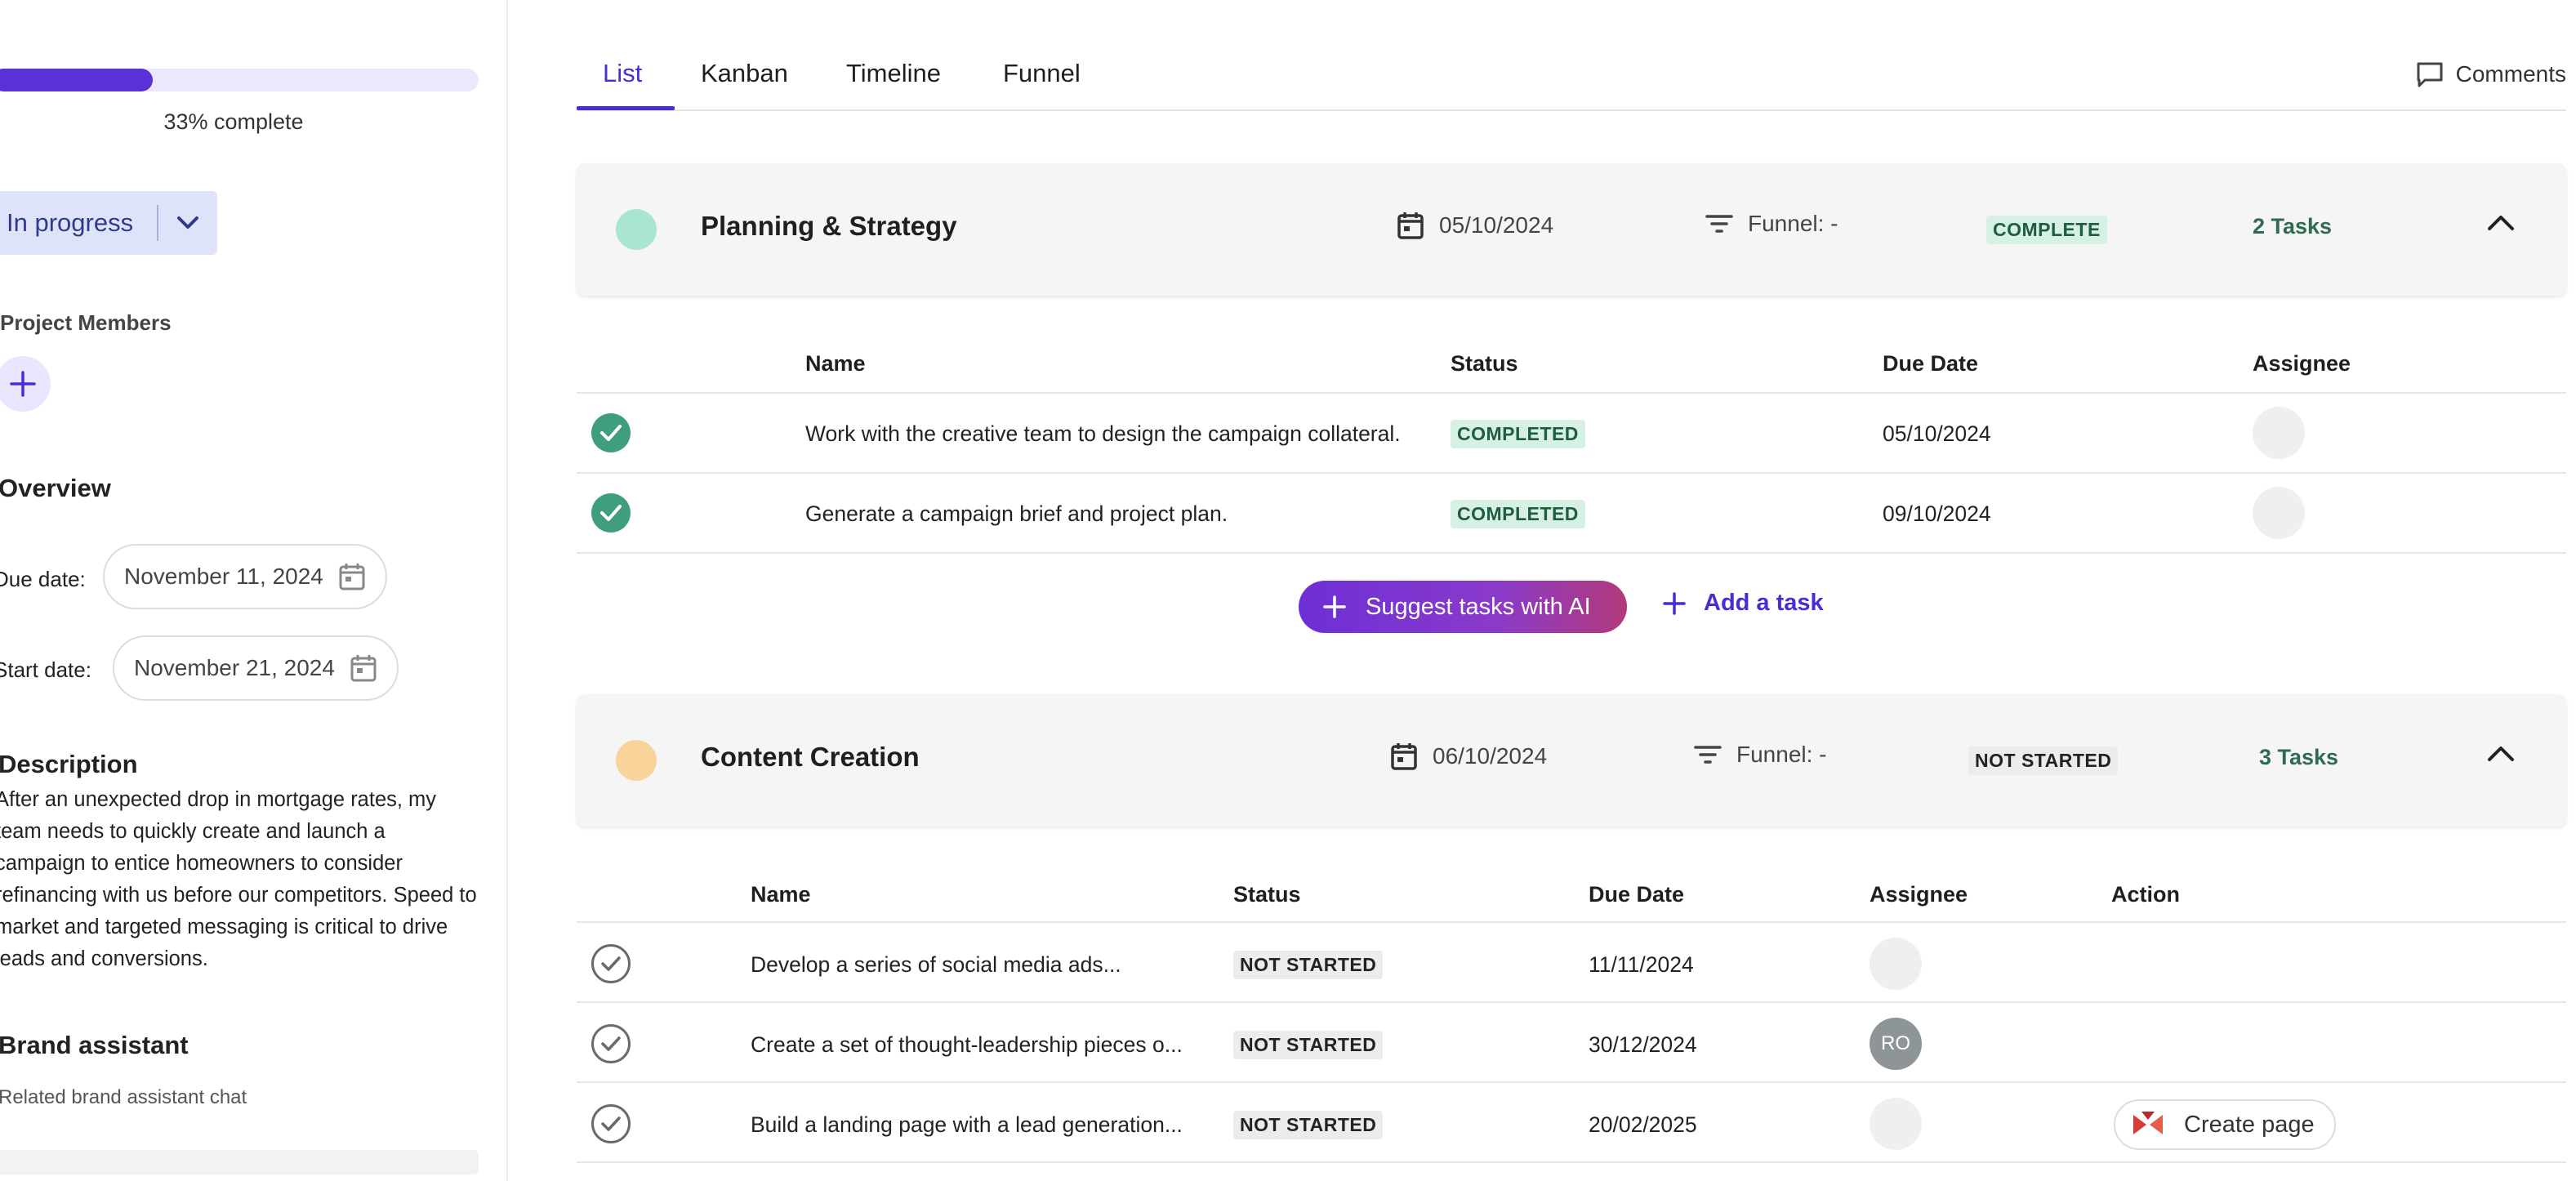  I want to click on add-task-label: Add a task, so click(1764, 603).